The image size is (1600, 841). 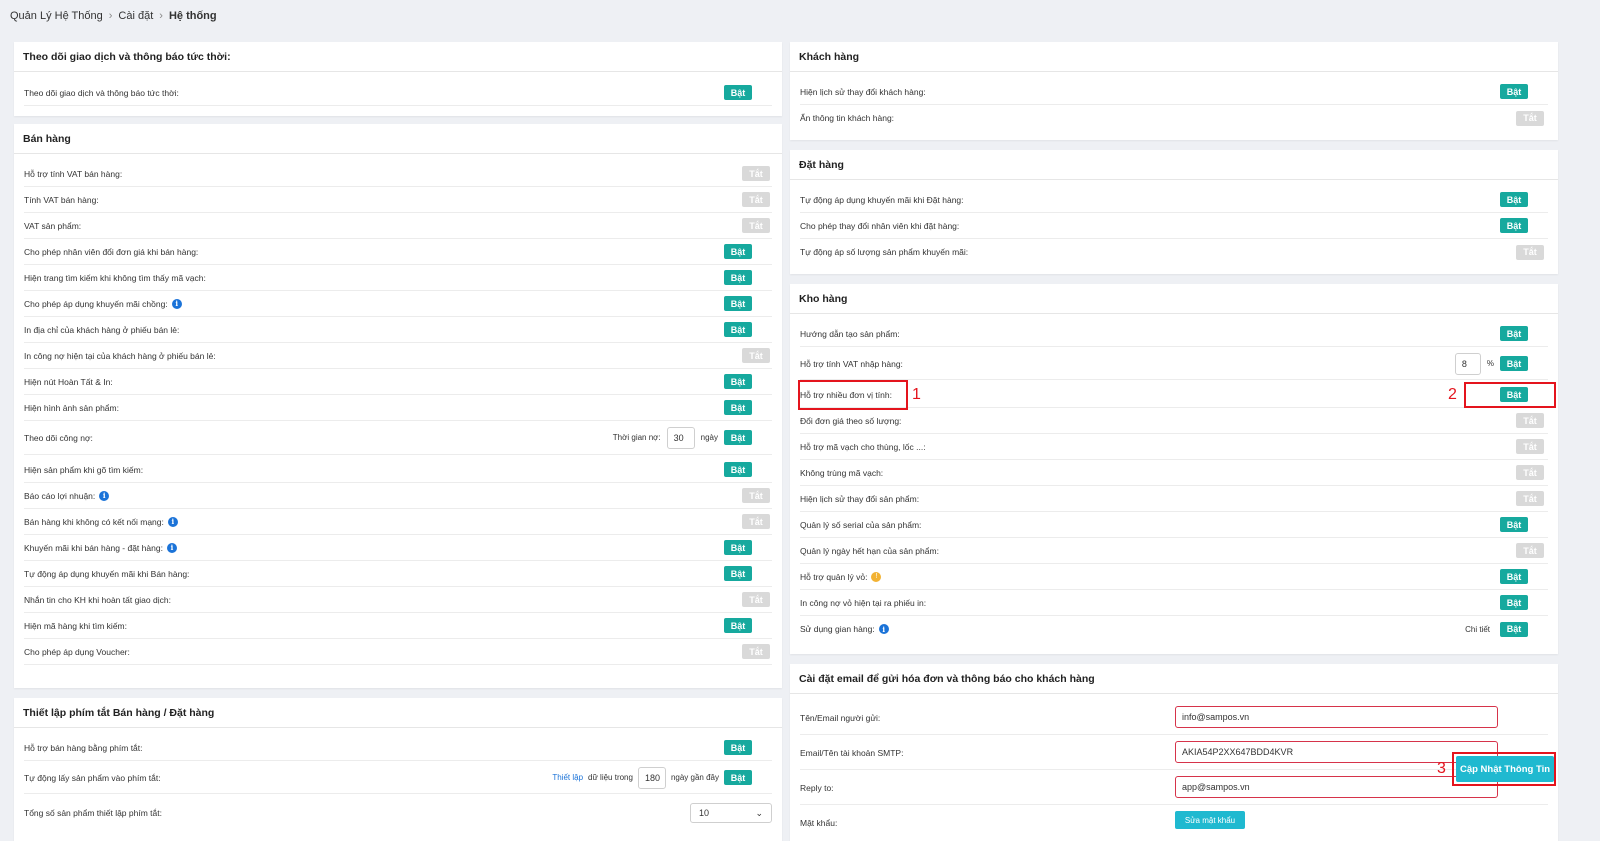 What do you see at coordinates (1174, 165) in the screenshot?
I see `panel-title: Đặt hàng` at bounding box center [1174, 165].